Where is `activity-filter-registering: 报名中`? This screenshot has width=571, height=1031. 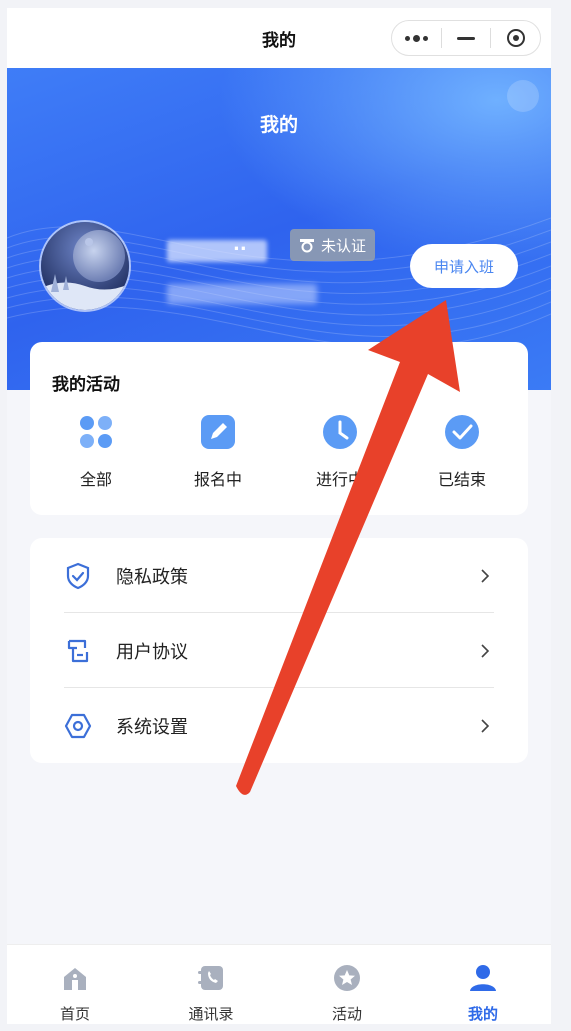 activity-filter-registering: 报名中 is located at coordinates (218, 452).